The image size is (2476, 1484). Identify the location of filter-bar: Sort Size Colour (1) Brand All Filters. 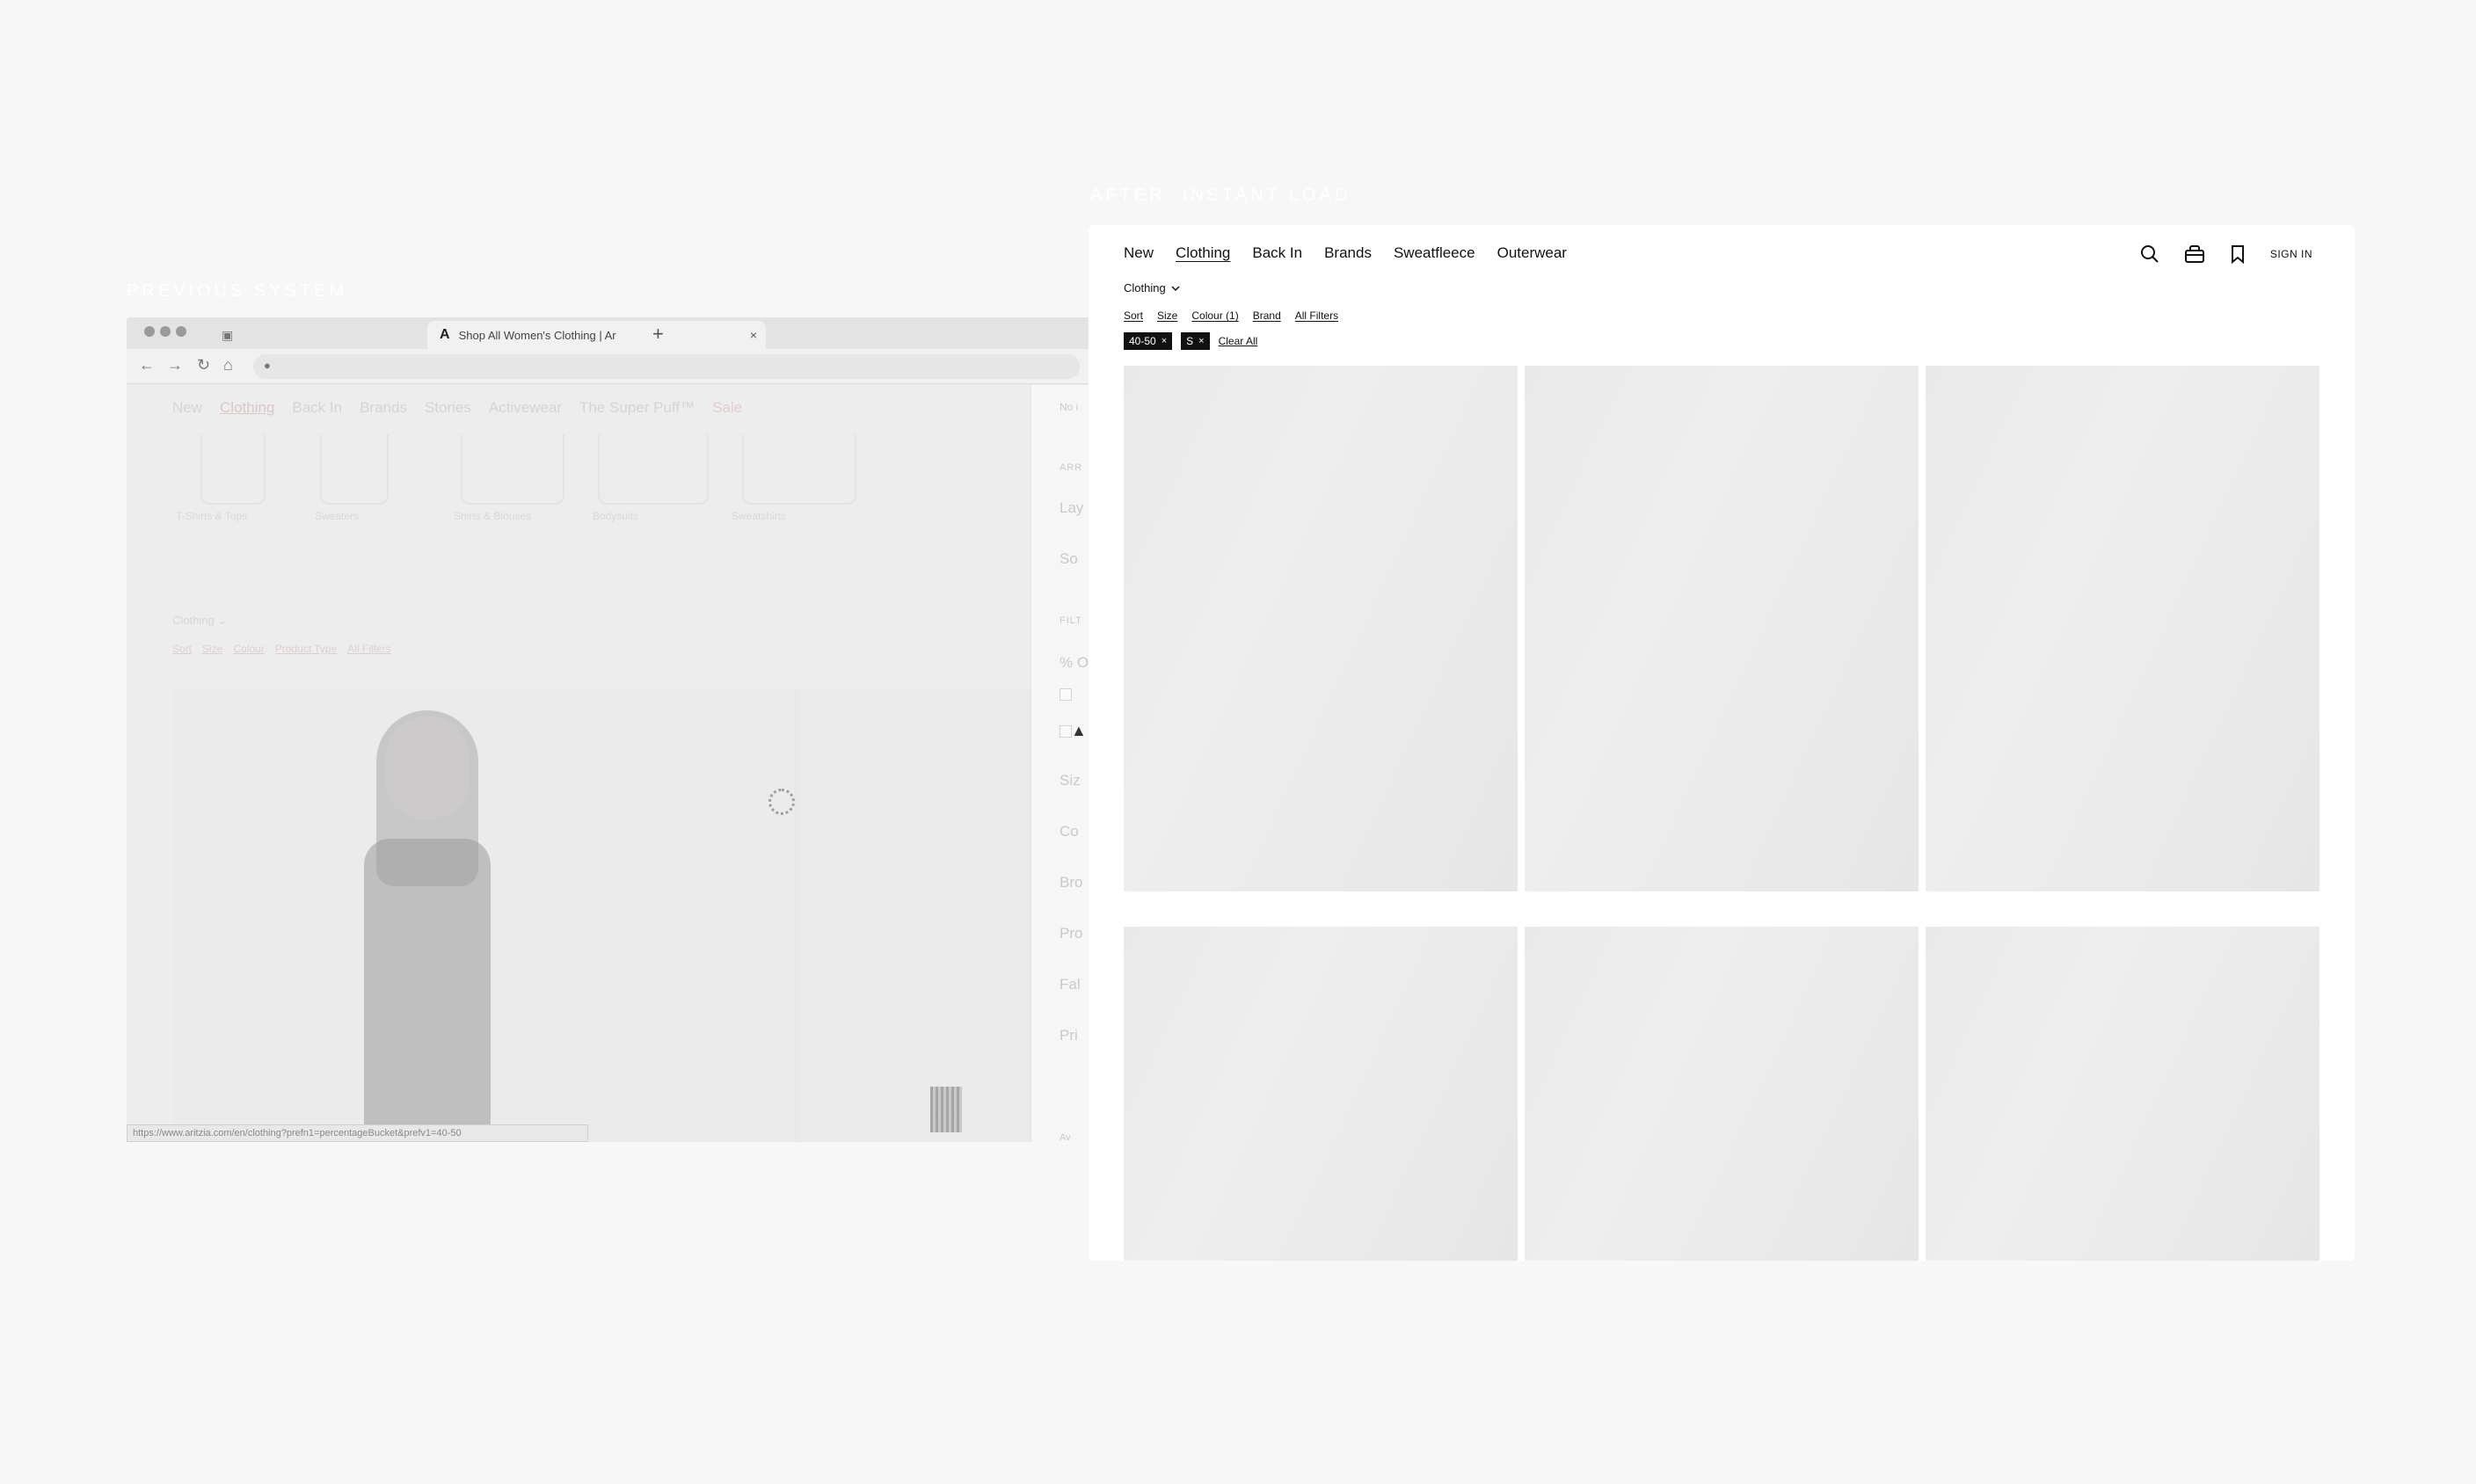
(1231, 316).